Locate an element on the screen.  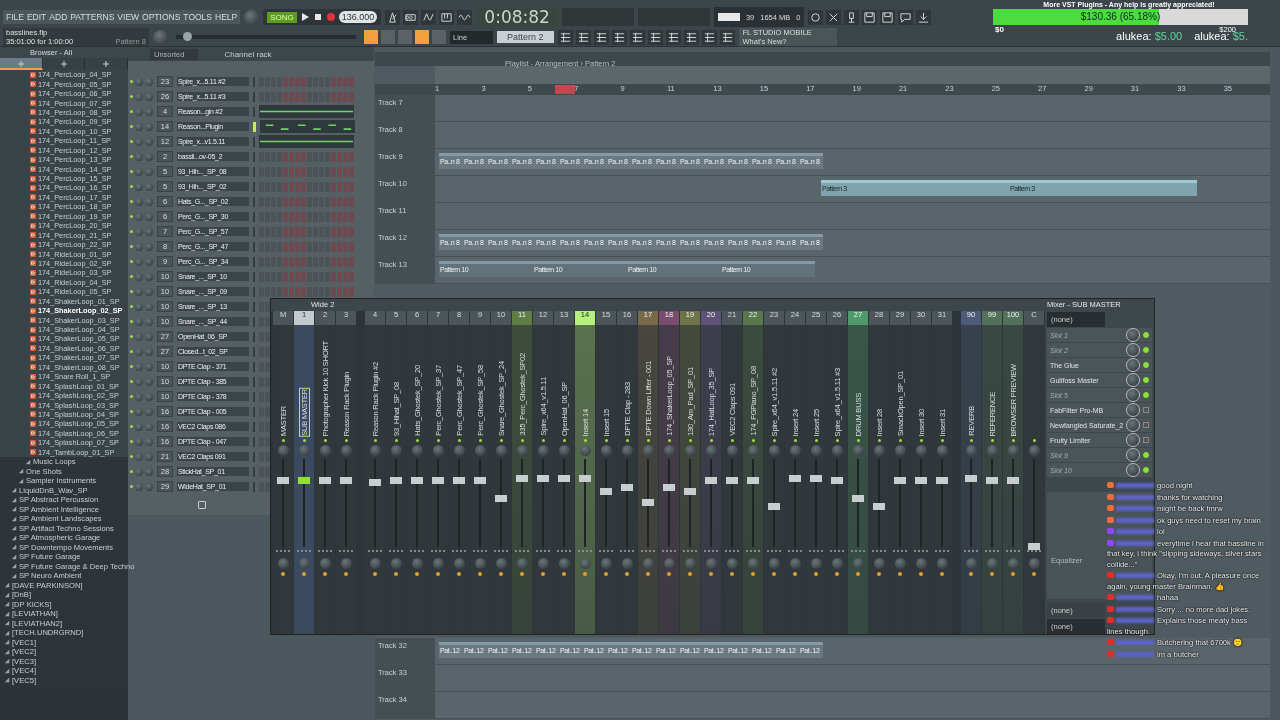
piano-roll-preview is located at coordinates (306, 111).